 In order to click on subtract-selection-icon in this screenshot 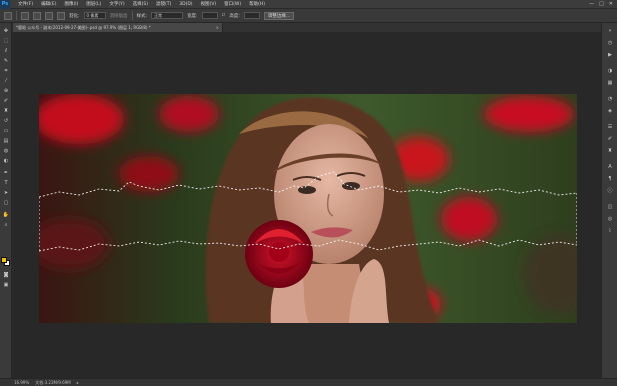, I will do `click(49, 15)`.